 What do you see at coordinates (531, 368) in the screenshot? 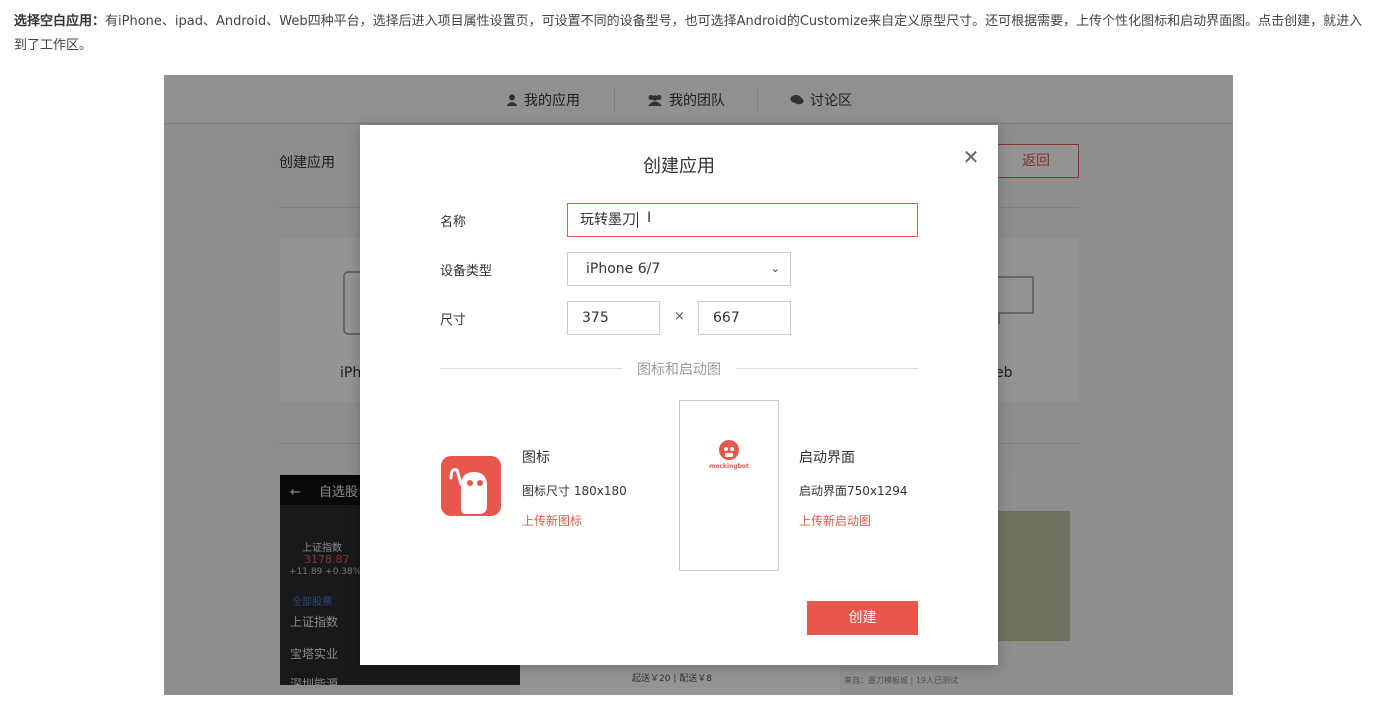
I see `section-divider-left` at bounding box center [531, 368].